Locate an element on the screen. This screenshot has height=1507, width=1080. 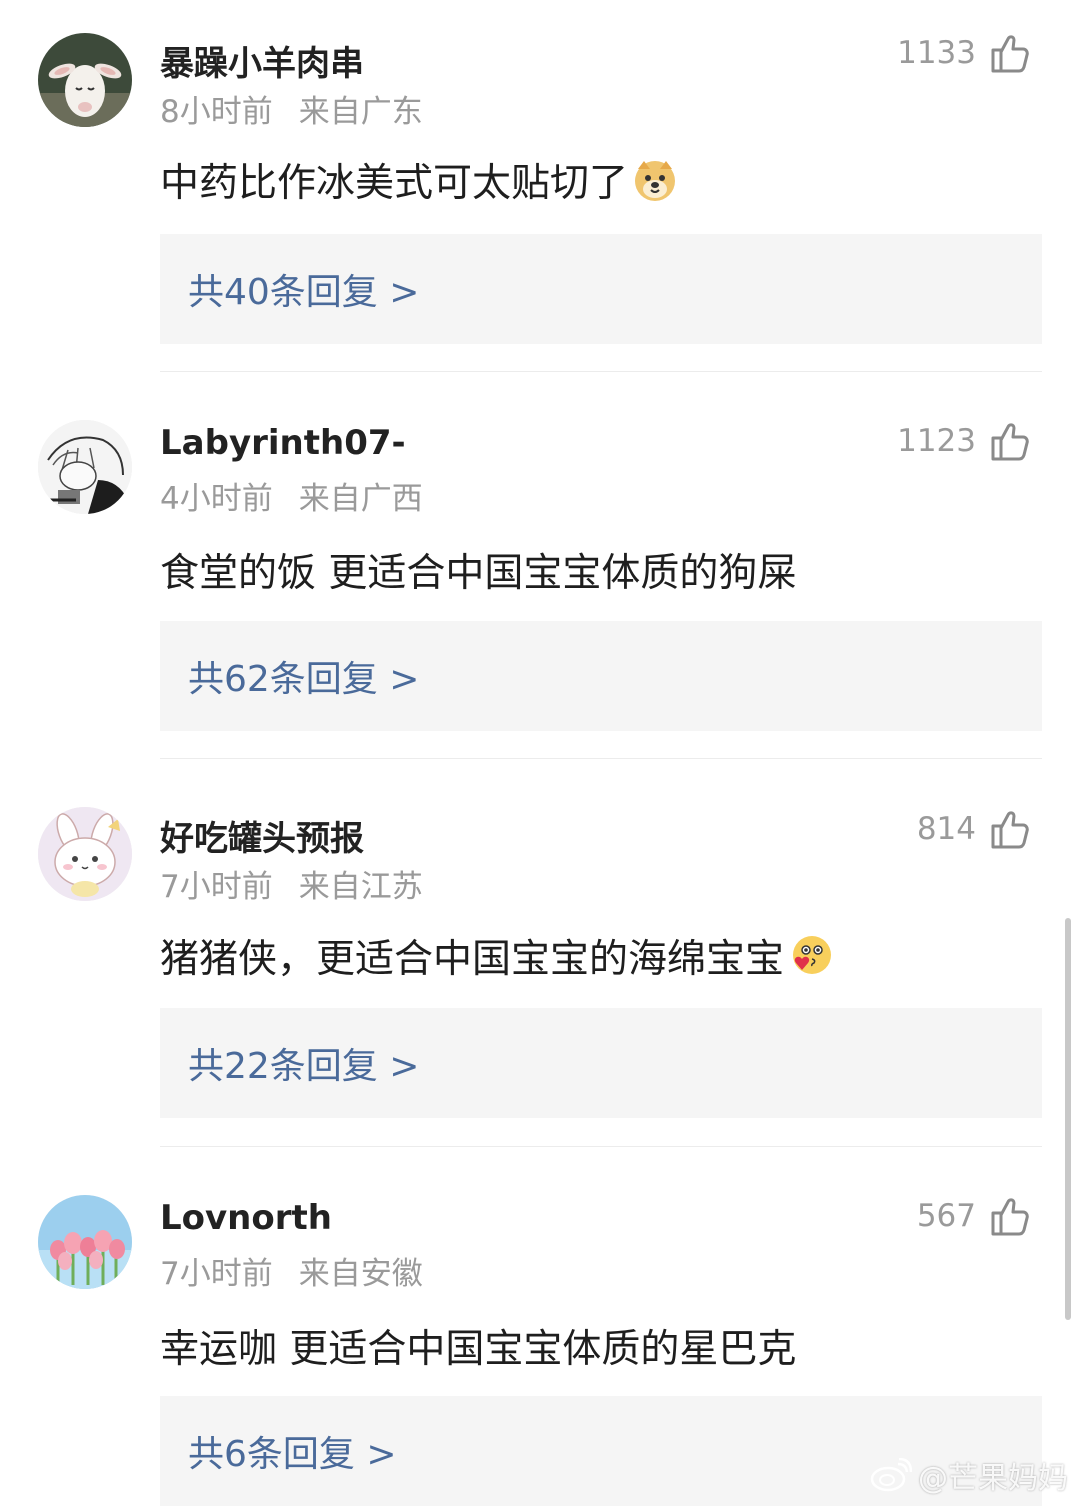
bunny-cartoon-avatar-image is located at coordinates (85, 854).